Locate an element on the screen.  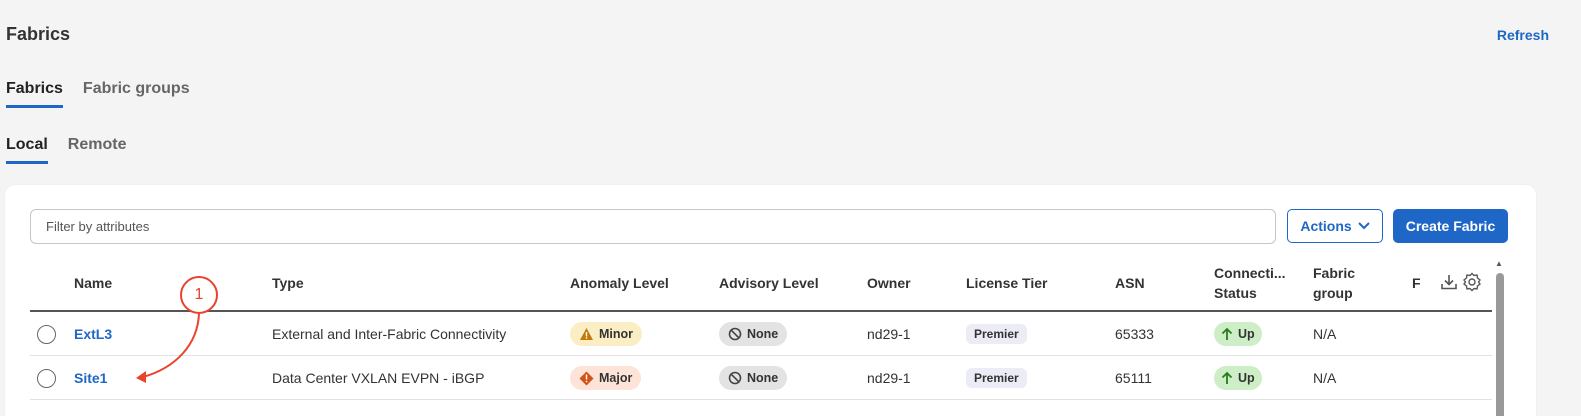
tab-local: Local is located at coordinates (27, 150).